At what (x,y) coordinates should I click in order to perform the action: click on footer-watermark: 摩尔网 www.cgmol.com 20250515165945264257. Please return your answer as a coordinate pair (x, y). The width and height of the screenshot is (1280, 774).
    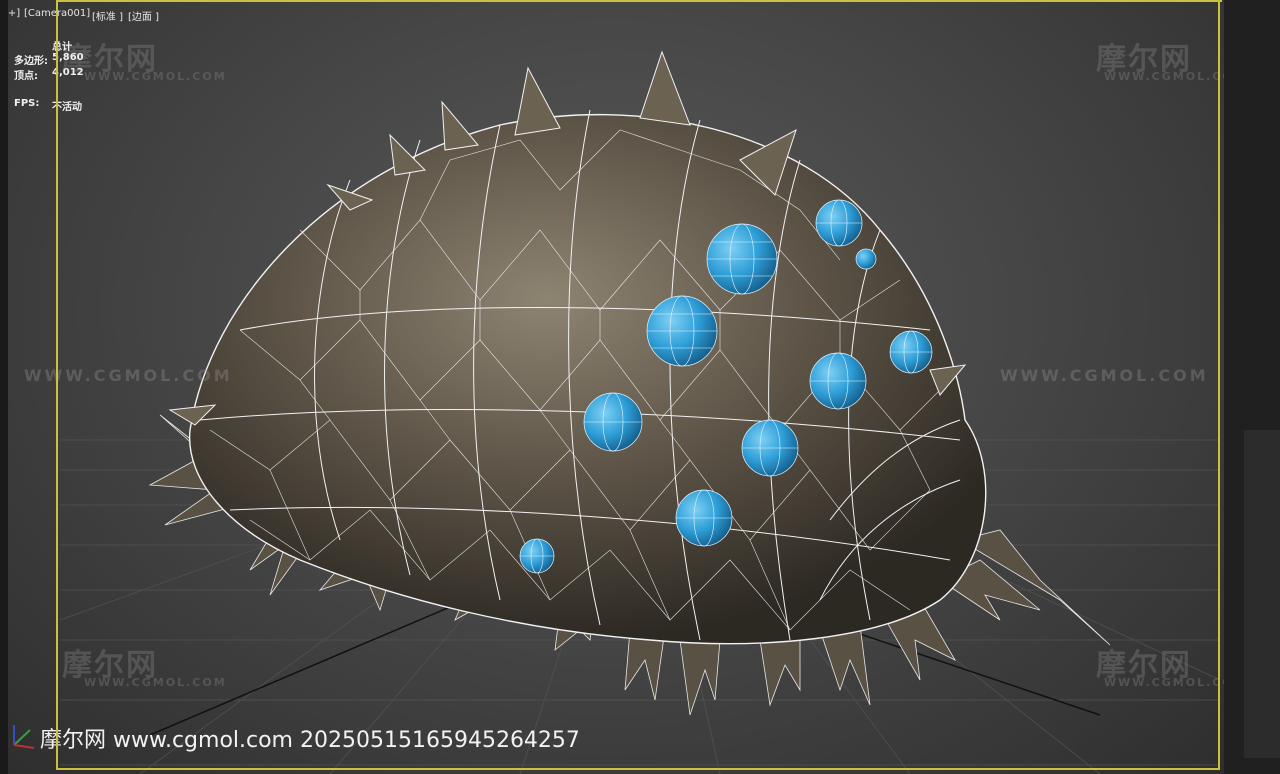
    Looking at the image, I should click on (310, 740).